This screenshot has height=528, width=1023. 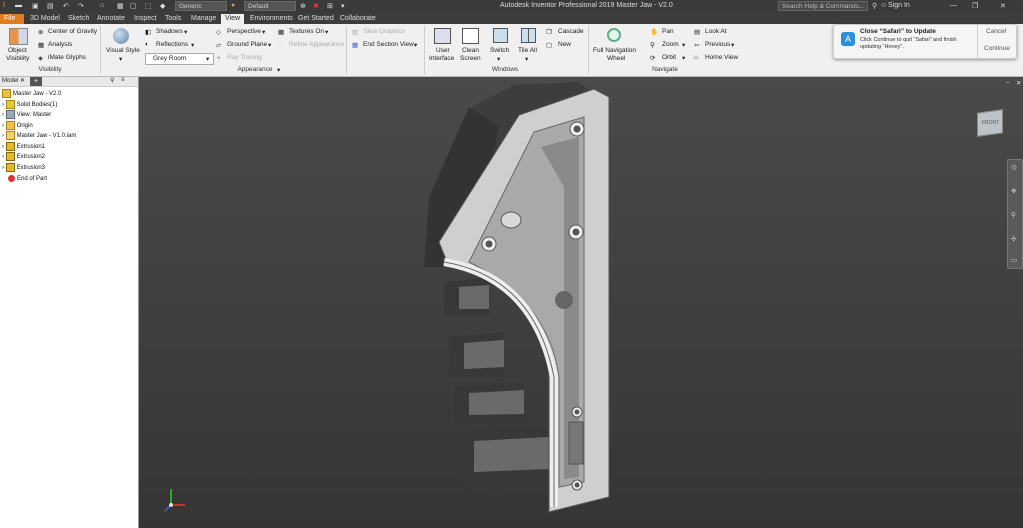 I want to click on tab-get-started: Get Started, so click(x=316, y=19).